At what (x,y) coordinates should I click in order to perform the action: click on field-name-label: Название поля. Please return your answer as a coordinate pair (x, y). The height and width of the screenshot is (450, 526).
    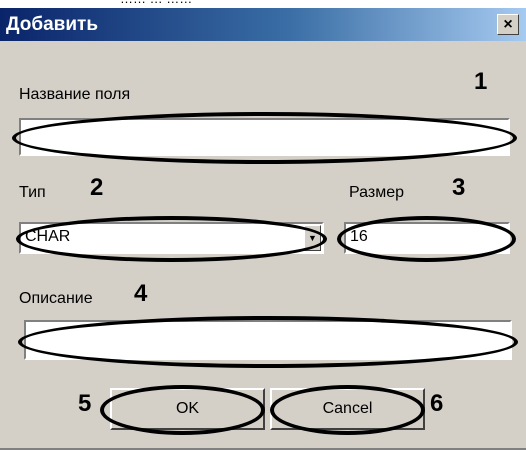
    Looking at the image, I should click on (75, 94).